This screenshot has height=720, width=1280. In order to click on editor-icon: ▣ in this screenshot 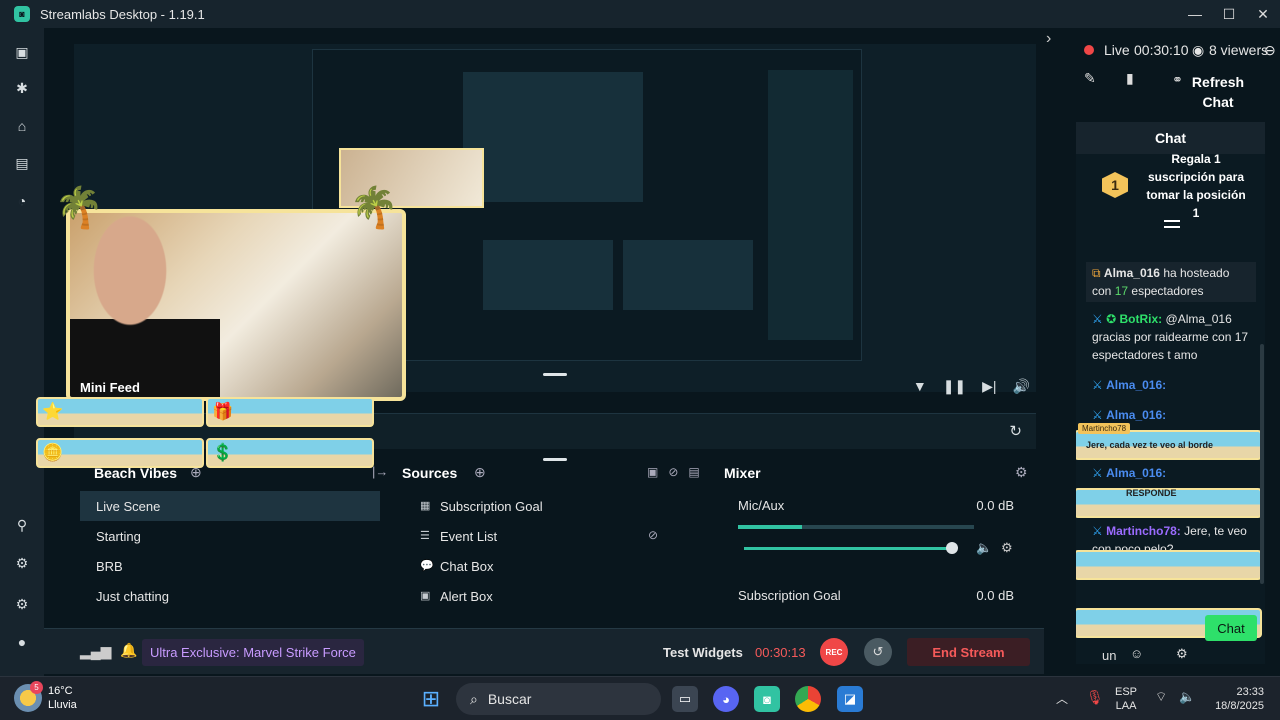, I will do `click(22, 52)`.